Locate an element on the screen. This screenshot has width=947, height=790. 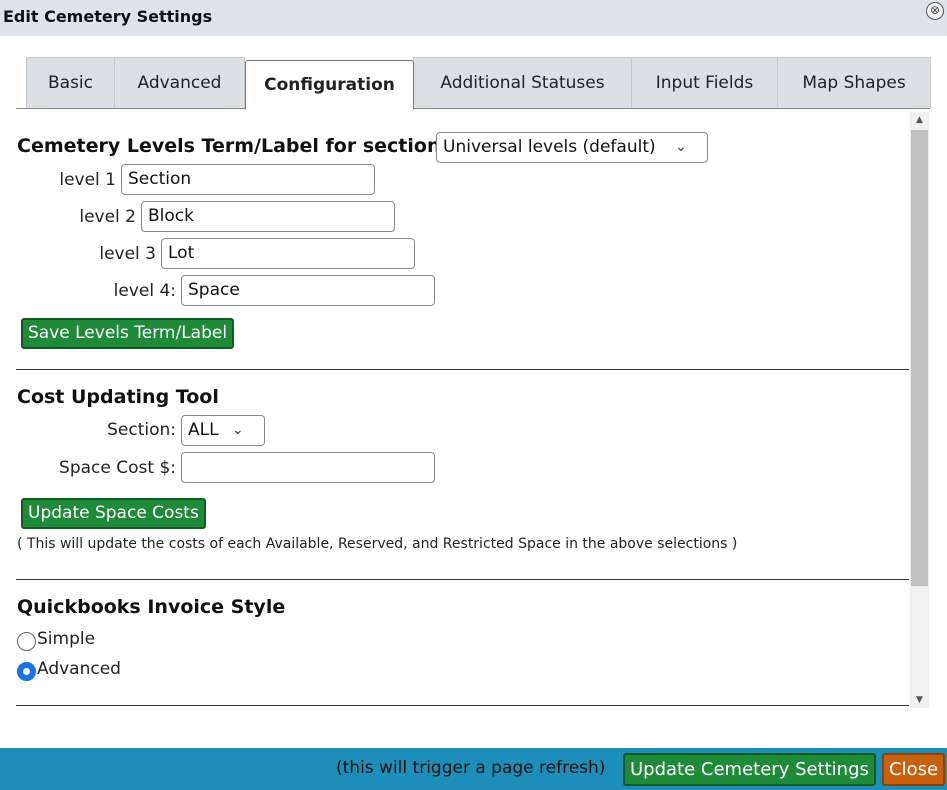
level-4-input: Space is located at coordinates (308, 290).